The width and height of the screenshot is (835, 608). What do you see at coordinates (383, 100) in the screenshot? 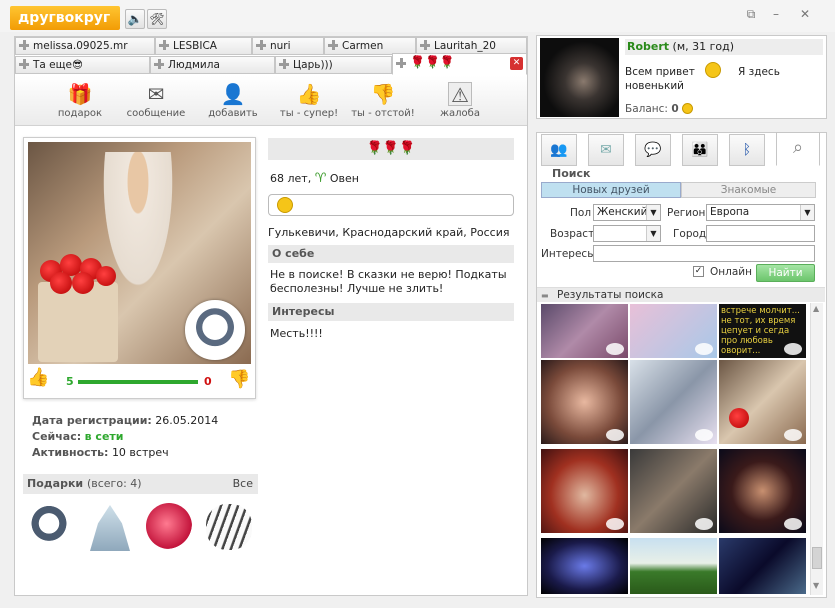
I see `dislike-button: 👎 ты - отстой!` at bounding box center [383, 100].